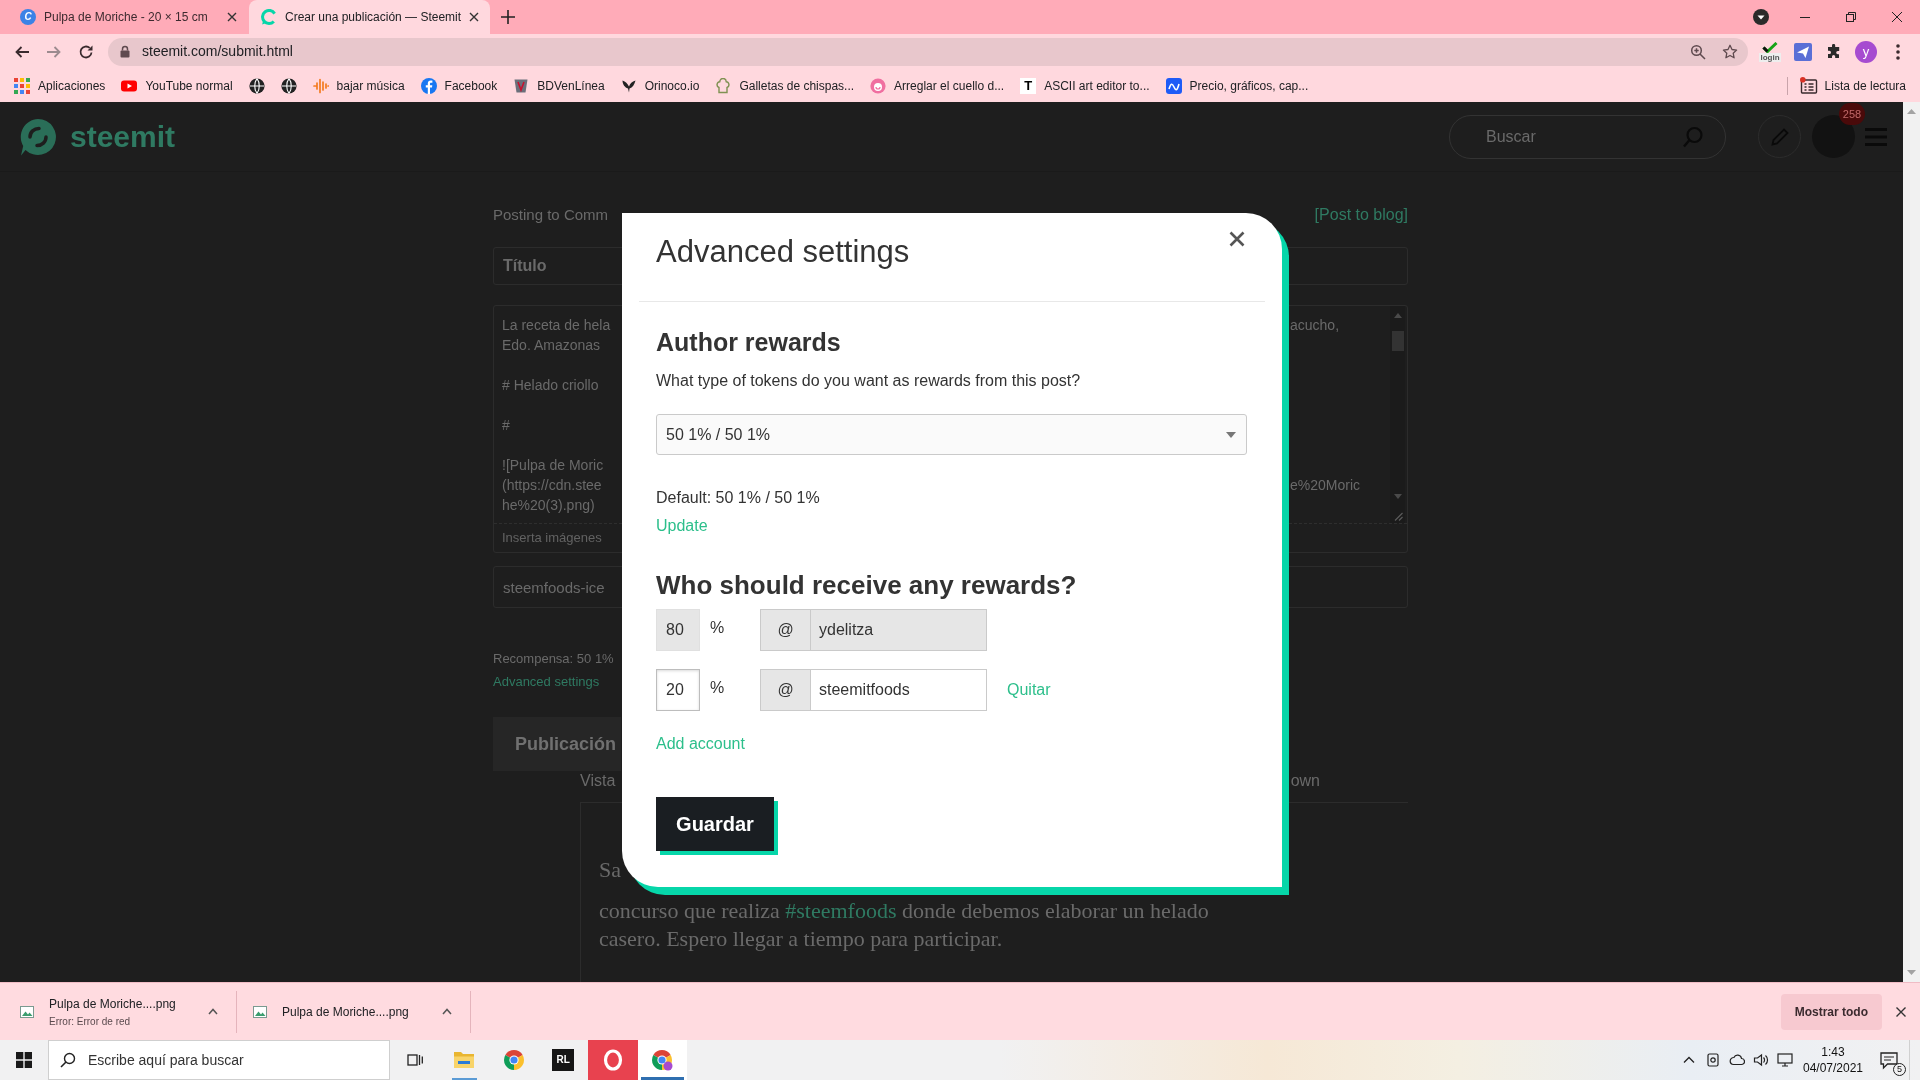 The image size is (1920, 1080). I want to click on textarea-text: he%20(3).png), so click(548, 505).